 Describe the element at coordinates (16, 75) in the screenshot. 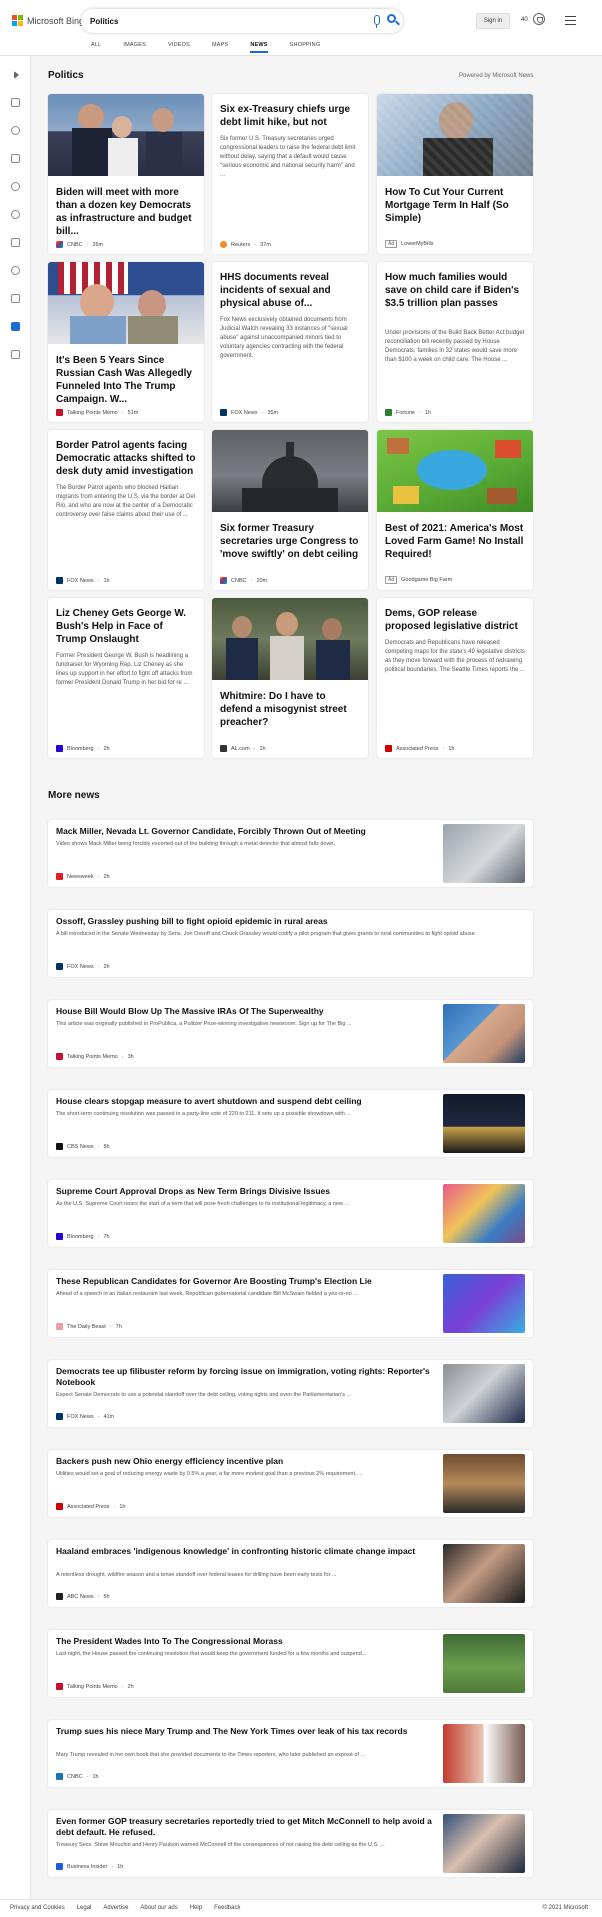

I see `expand-rail-icon` at that location.